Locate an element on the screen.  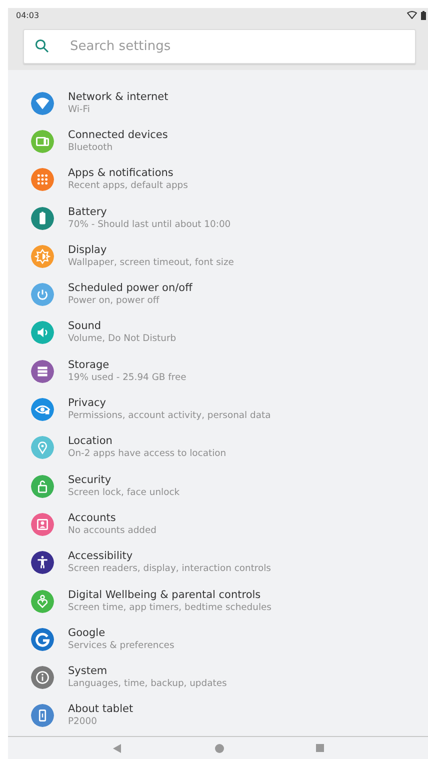
item-title: Privacy is located at coordinates (88, 403).